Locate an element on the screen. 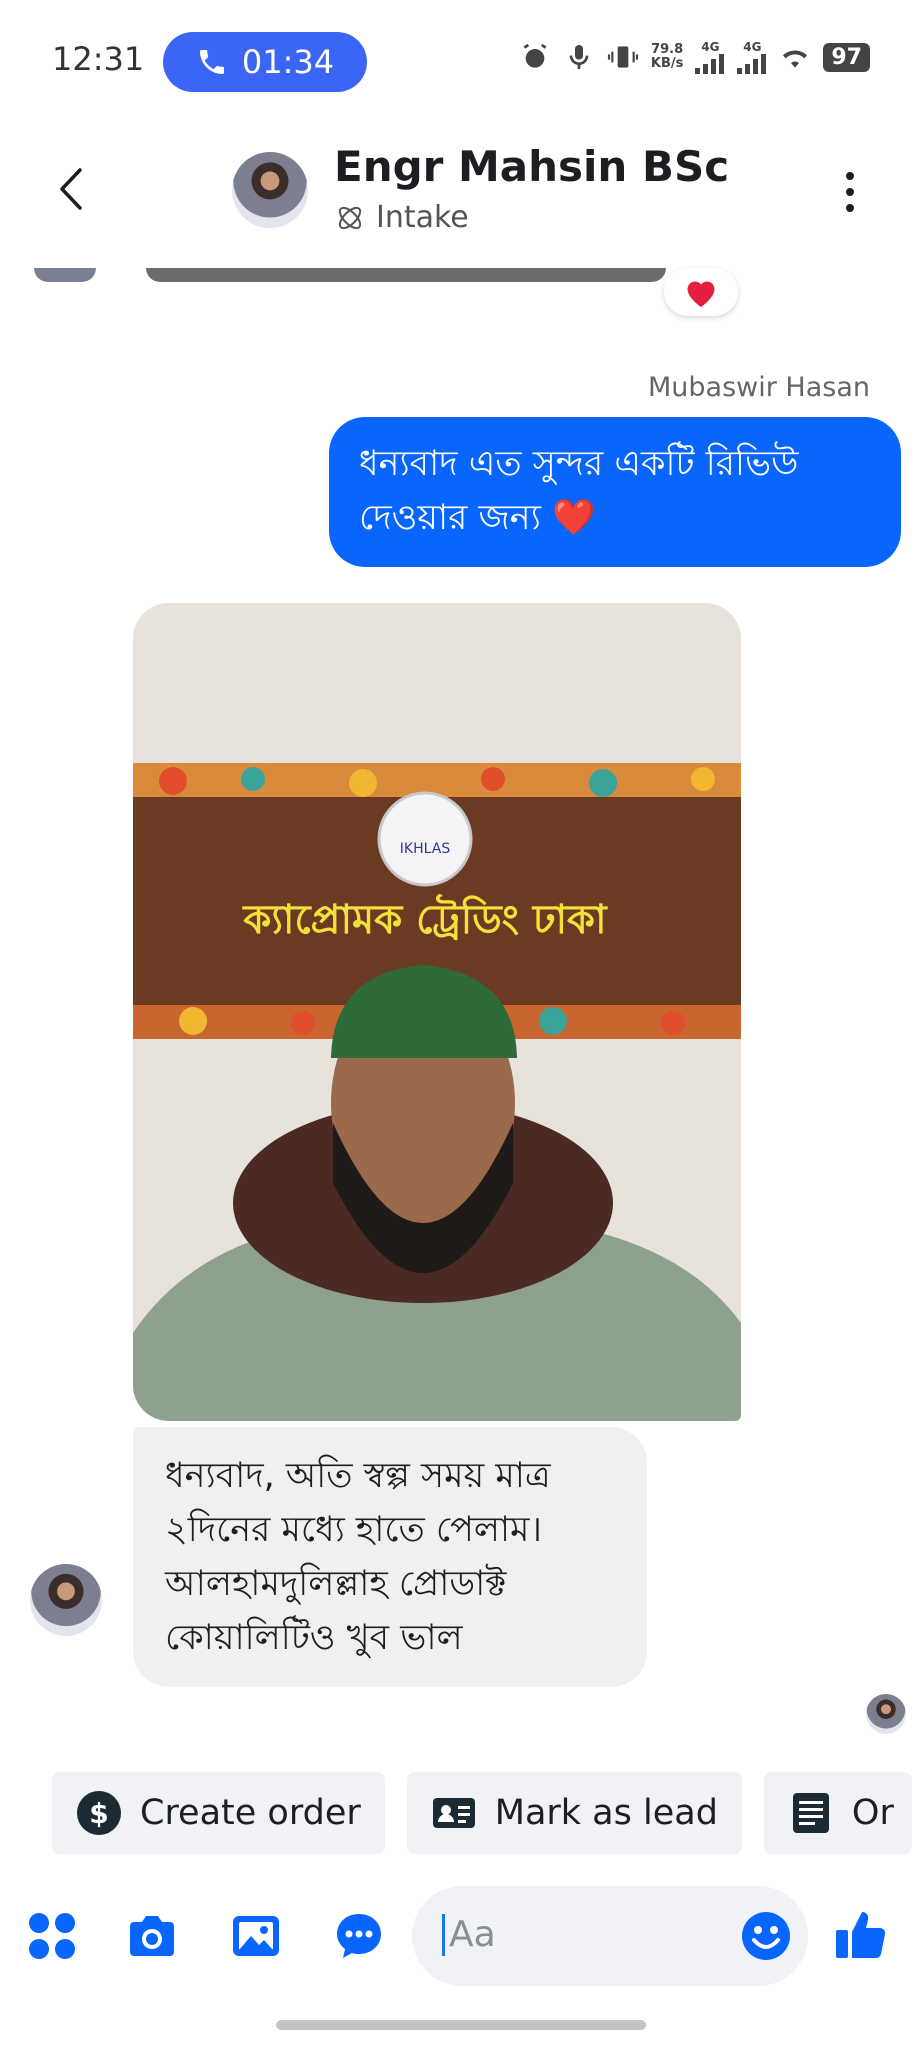  back-arrow-icon is located at coordinates (72, 189).